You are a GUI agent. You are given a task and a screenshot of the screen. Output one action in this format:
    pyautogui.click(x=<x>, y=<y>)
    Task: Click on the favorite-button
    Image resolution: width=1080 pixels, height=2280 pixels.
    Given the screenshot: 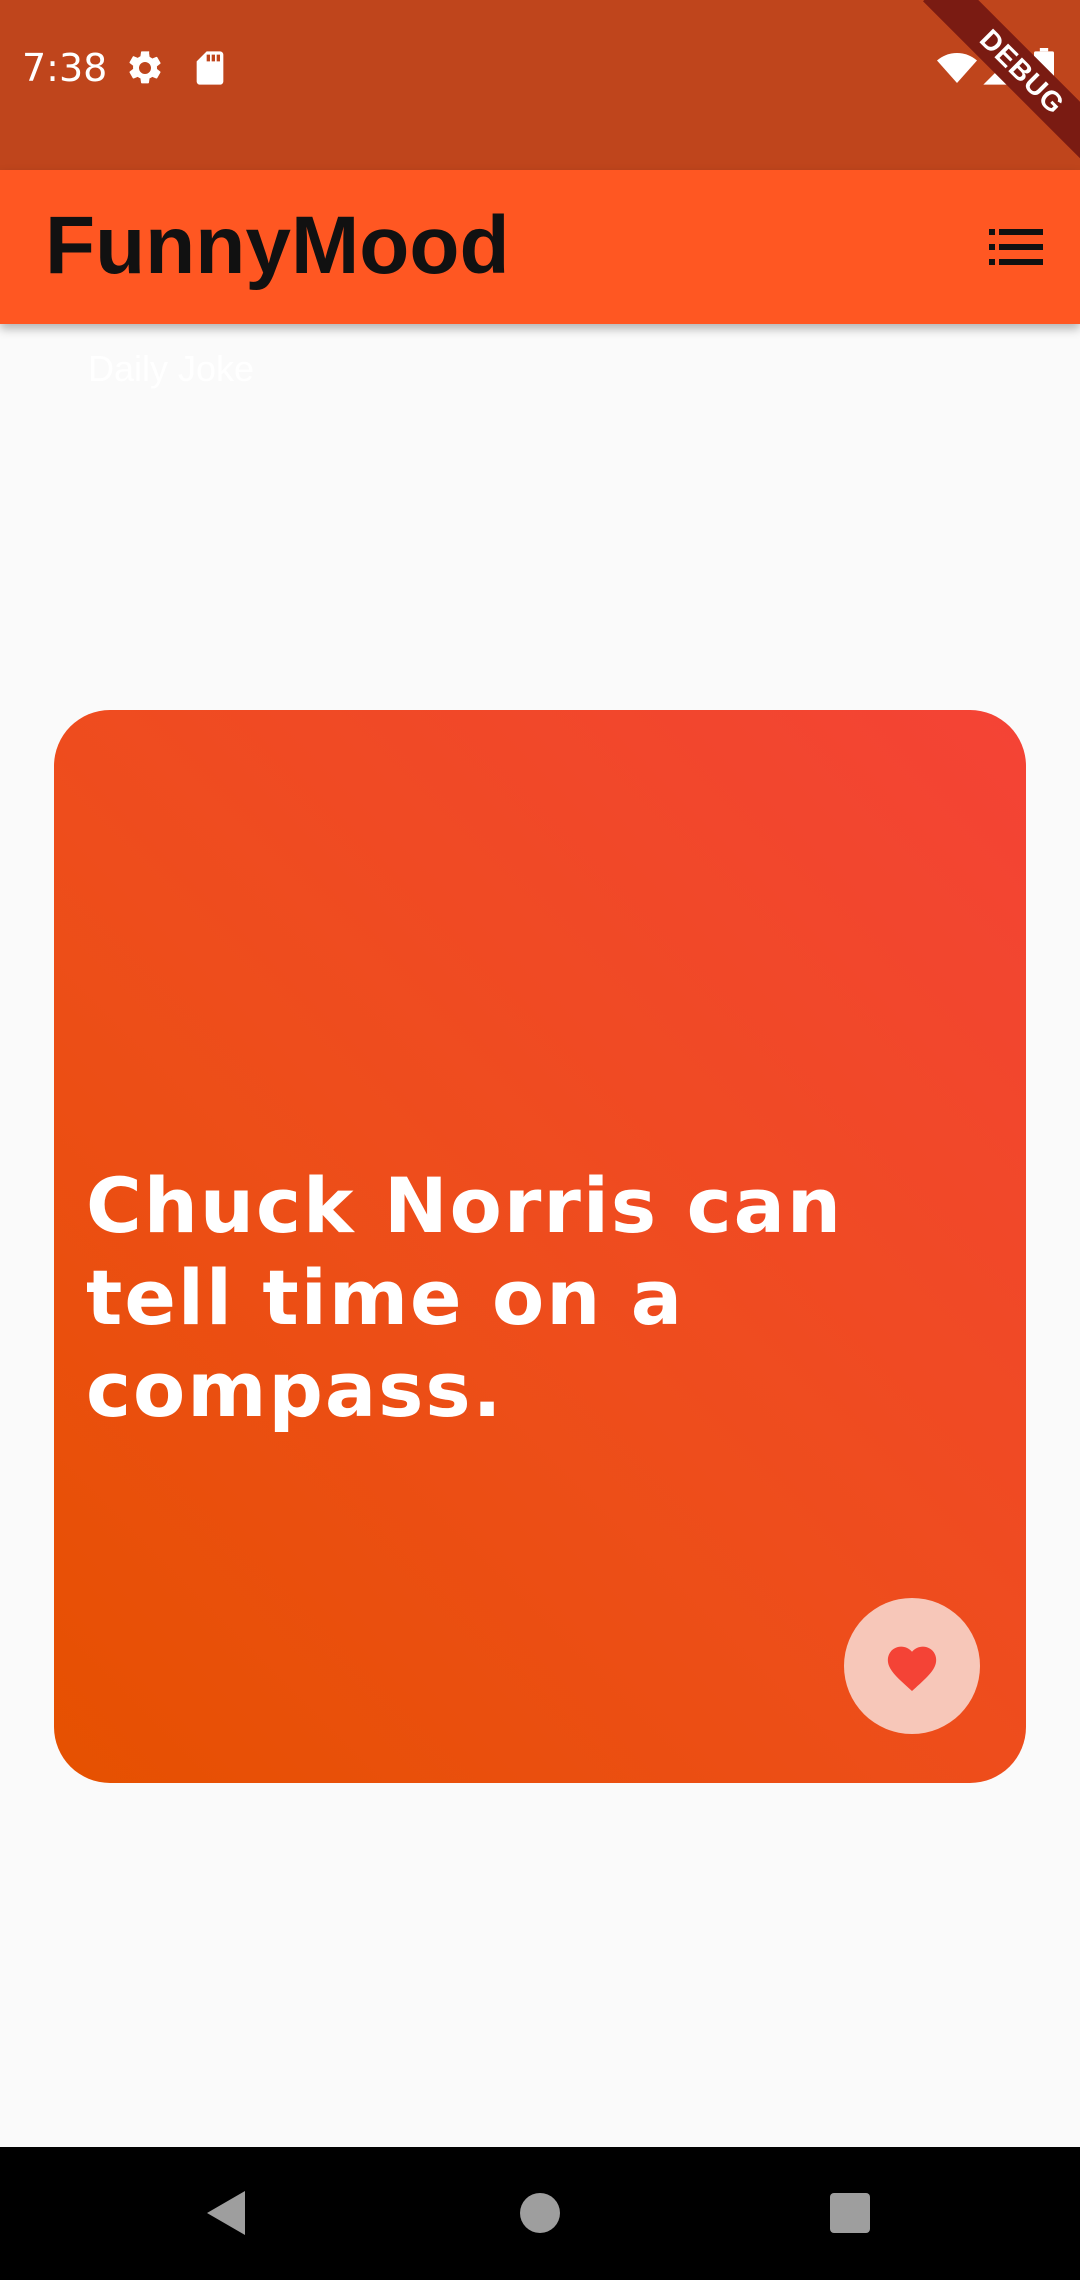 What is the action you would take?
    pyautogui.click(x=912, y=1666)
    